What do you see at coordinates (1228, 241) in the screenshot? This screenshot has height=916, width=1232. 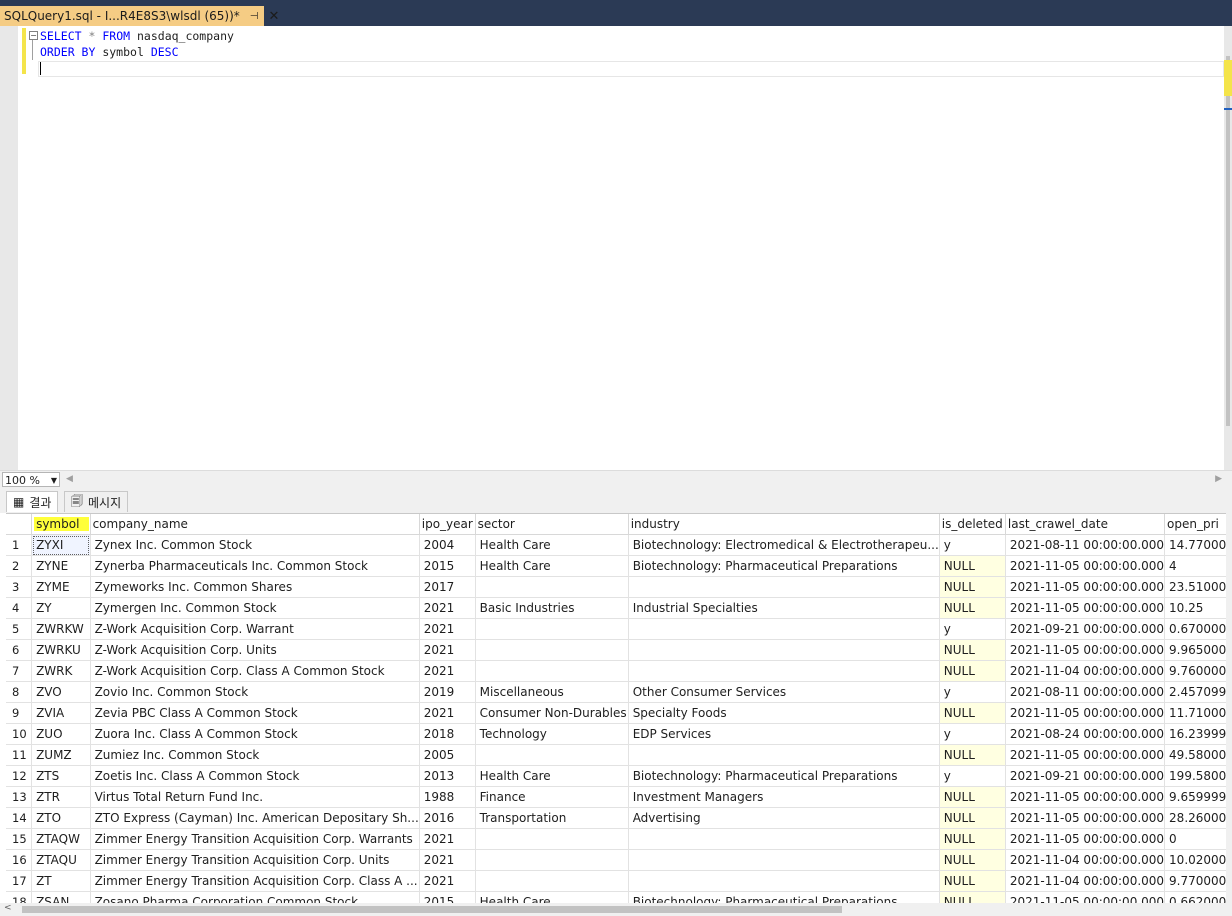 I see `editor-scroll-thumb` at bounding box center [1228, 241].